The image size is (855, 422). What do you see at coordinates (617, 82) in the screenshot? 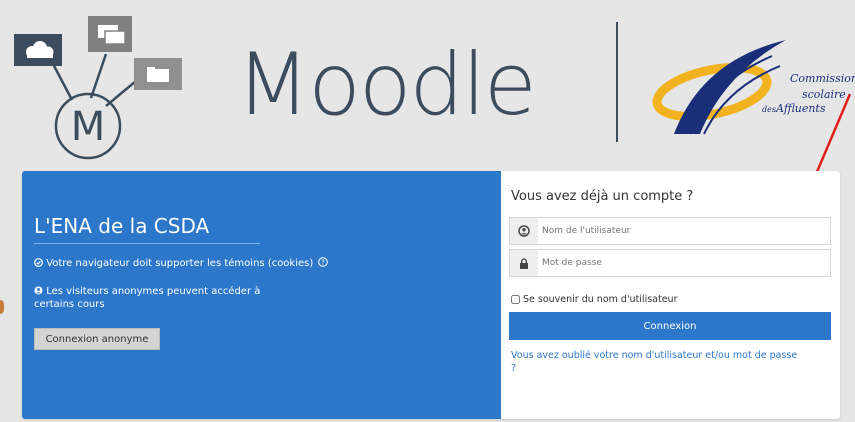
I see `header-divider` at bounding box center [617, 82].